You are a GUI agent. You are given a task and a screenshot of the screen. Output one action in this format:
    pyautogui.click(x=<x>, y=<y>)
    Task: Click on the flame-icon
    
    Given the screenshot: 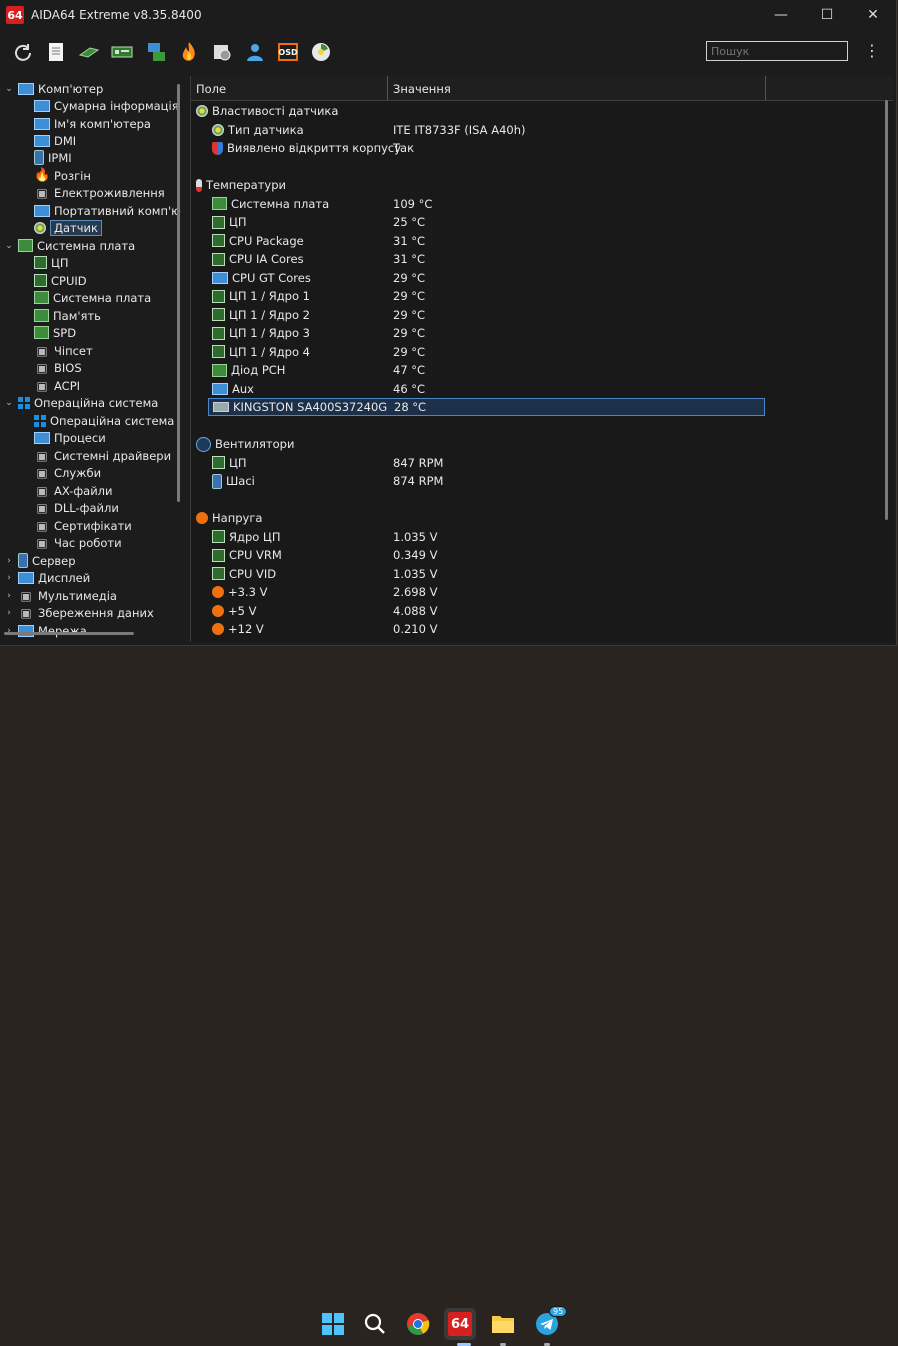 What is the action you would take?
    pyautogui.click(x=189, y=52)
    